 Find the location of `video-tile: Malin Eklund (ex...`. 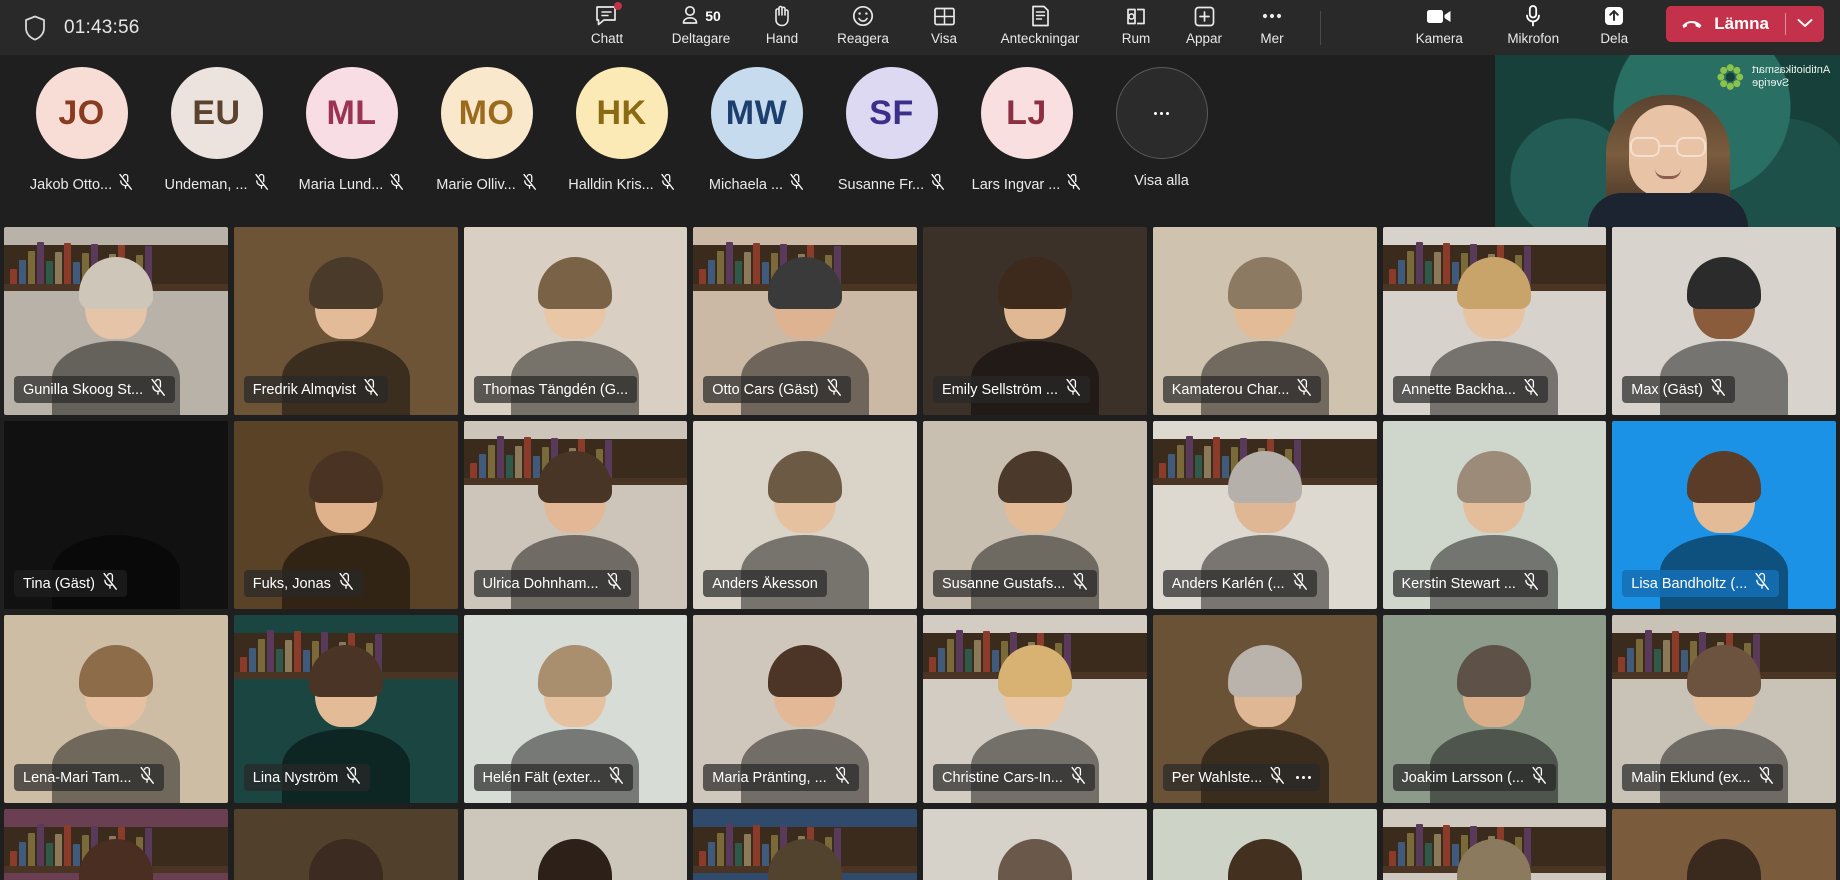

video-tile: Malin Eklund (ex... is located at coordinates (1724, 709).